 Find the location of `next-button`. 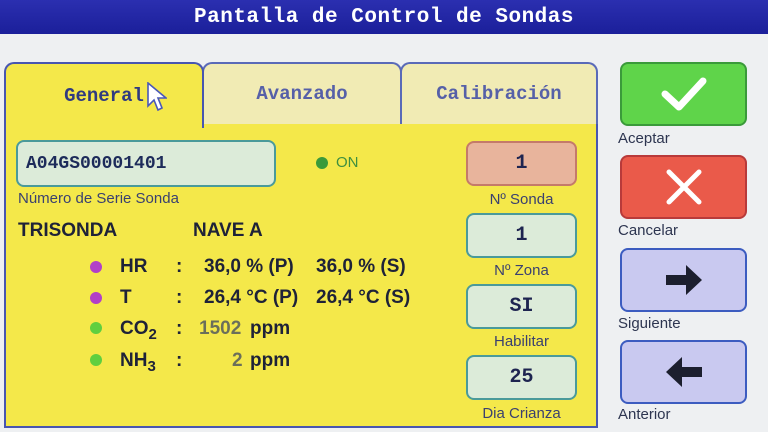

next-button is located at coordinates (683, 280).